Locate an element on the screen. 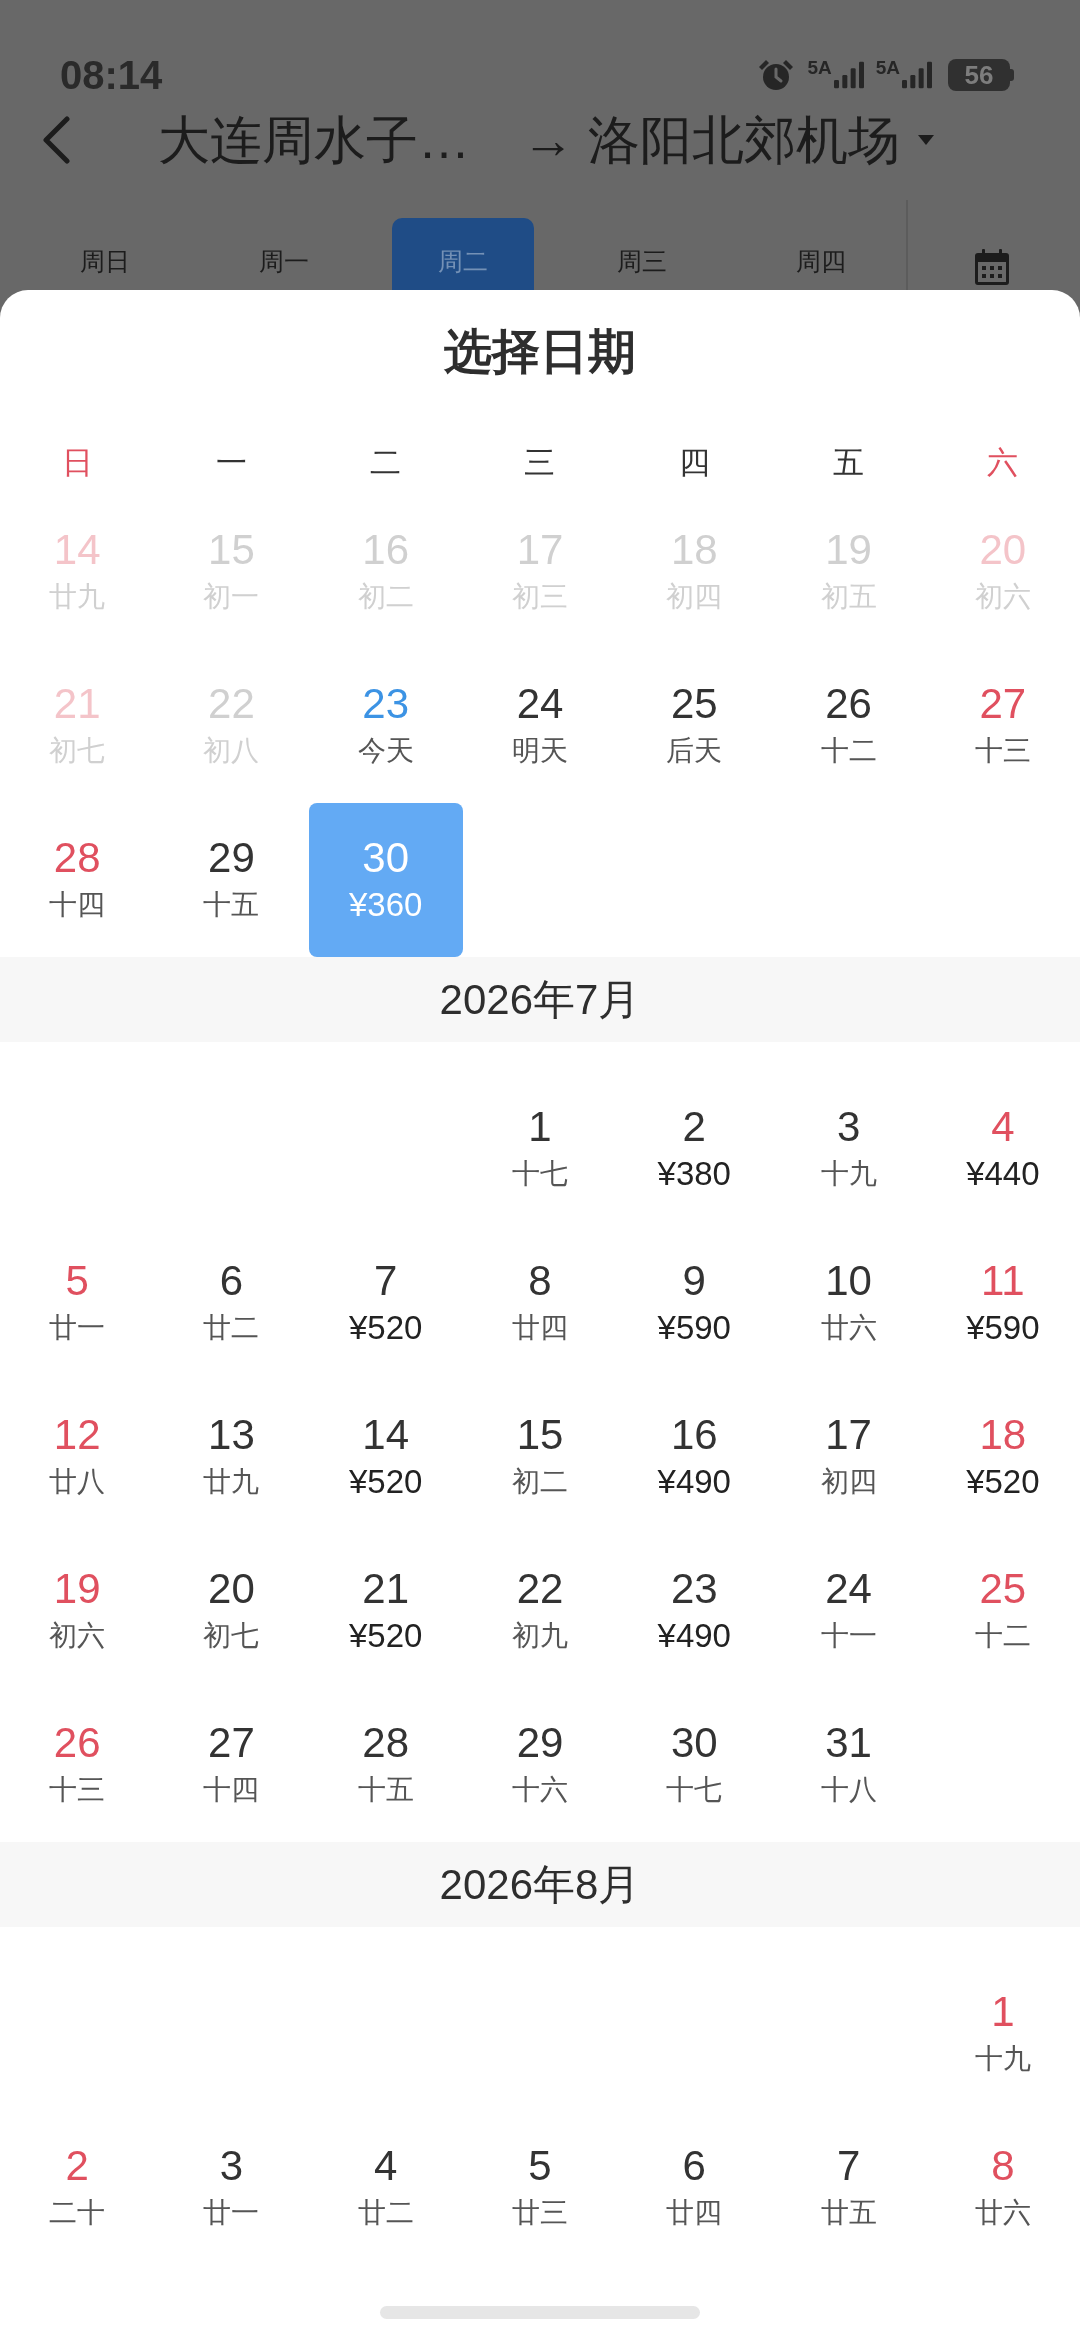  date-cell: 6 廿四 is located at coordinates (694, 2188).